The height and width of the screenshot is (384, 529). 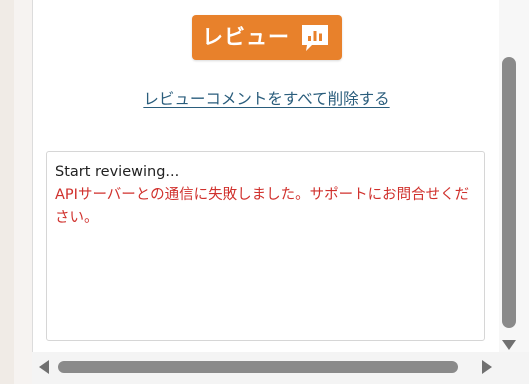 What do you see at coordinates (246, 37) in the screenshot?
I see `review-button-label: レビュー` at bounding box center [246, 37].